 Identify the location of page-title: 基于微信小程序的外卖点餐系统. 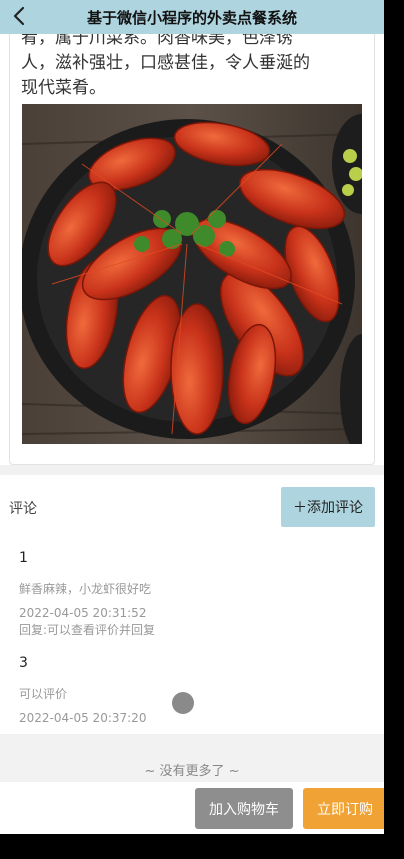
(191, 17).